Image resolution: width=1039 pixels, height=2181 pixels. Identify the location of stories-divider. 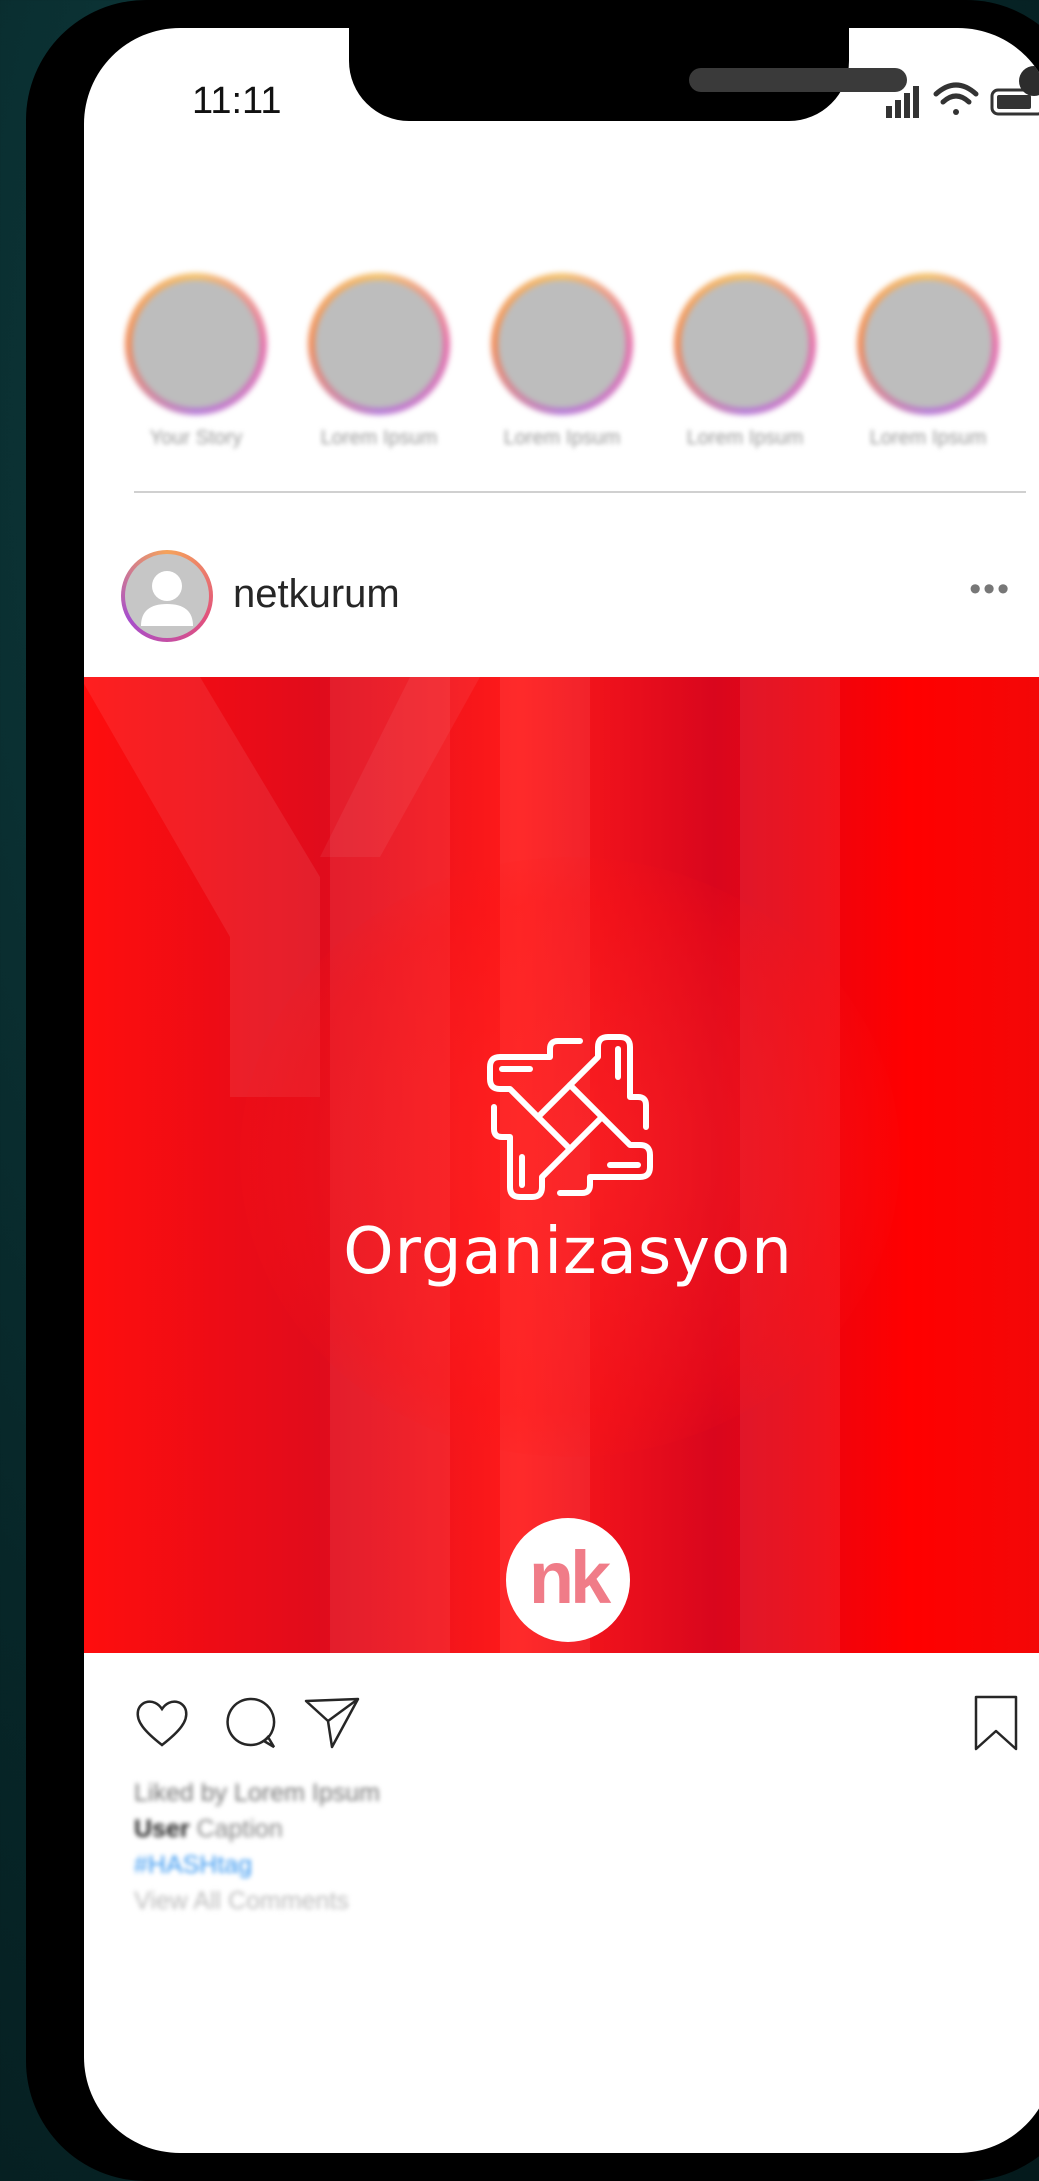
(580, 492).